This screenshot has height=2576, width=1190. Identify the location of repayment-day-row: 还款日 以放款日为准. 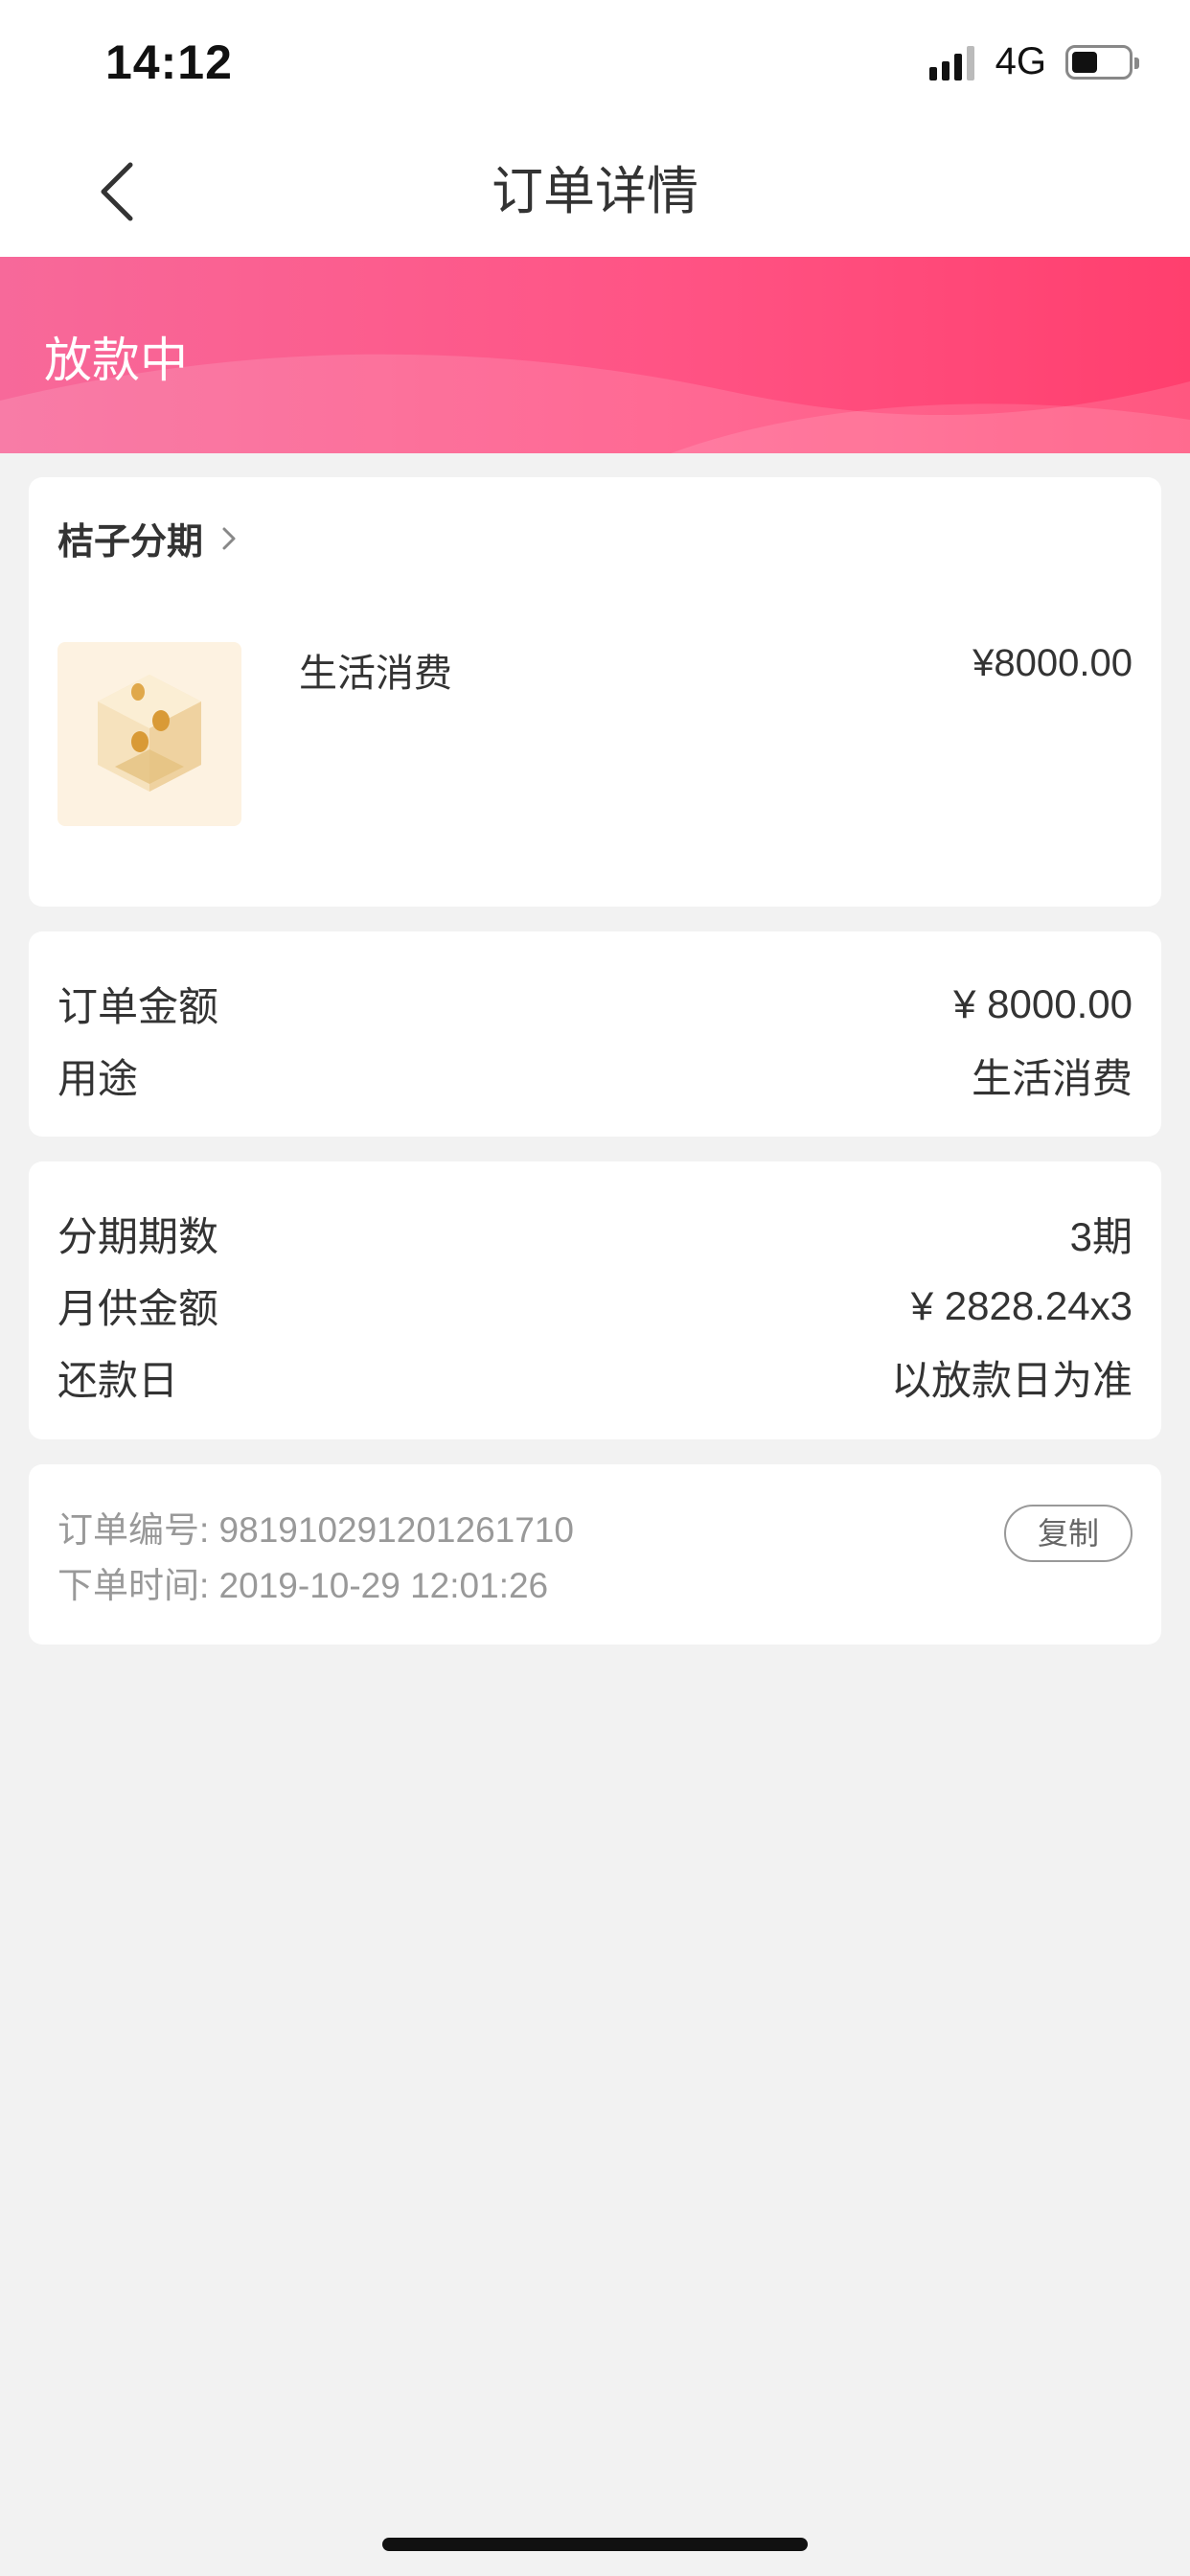
(595, 1378).